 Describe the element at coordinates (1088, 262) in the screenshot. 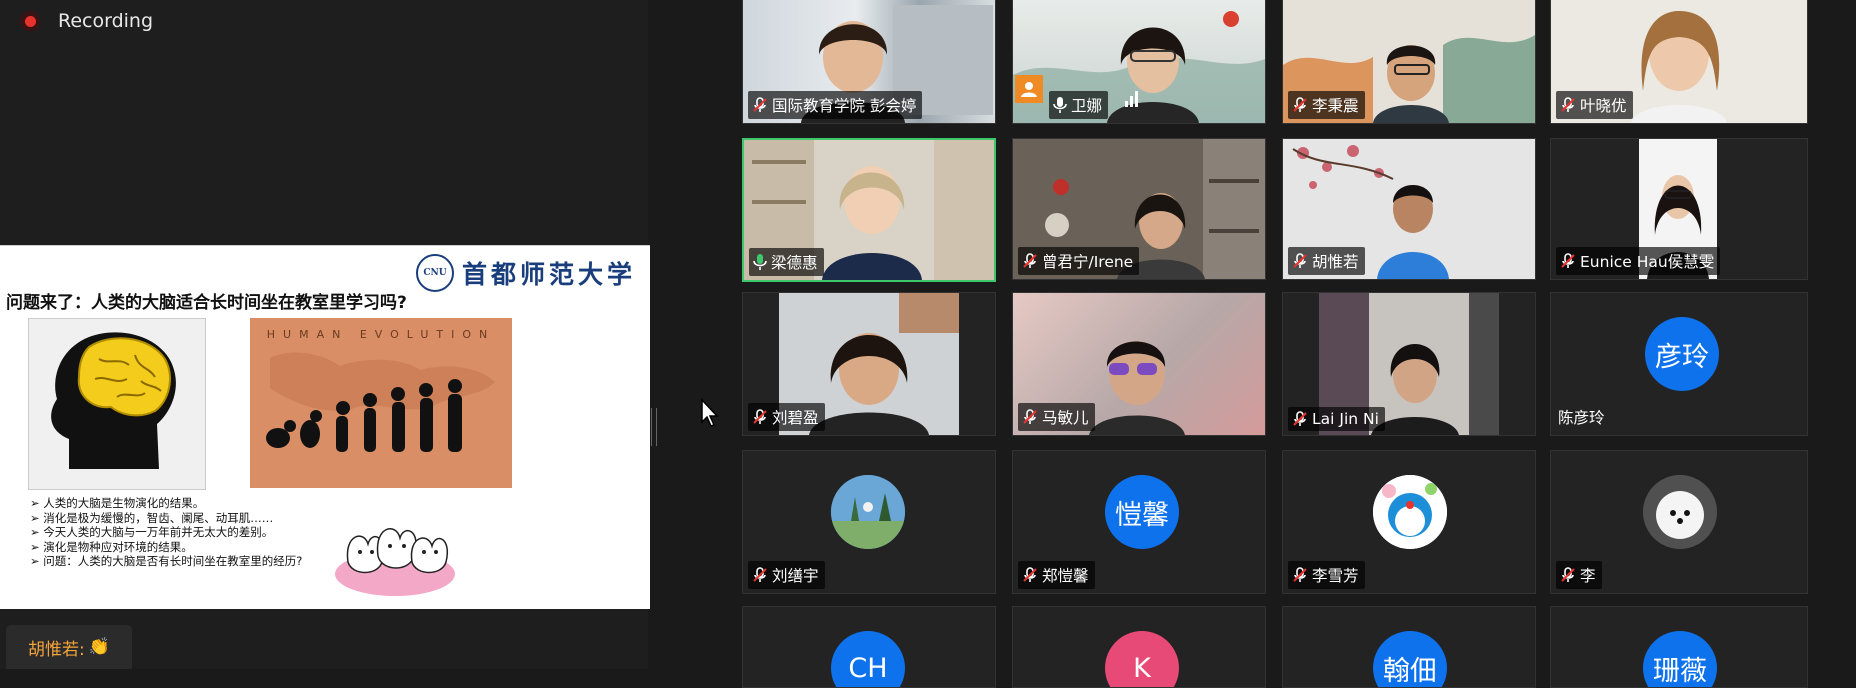

I see `participant-name: 曾君宁/Irene` at that location.